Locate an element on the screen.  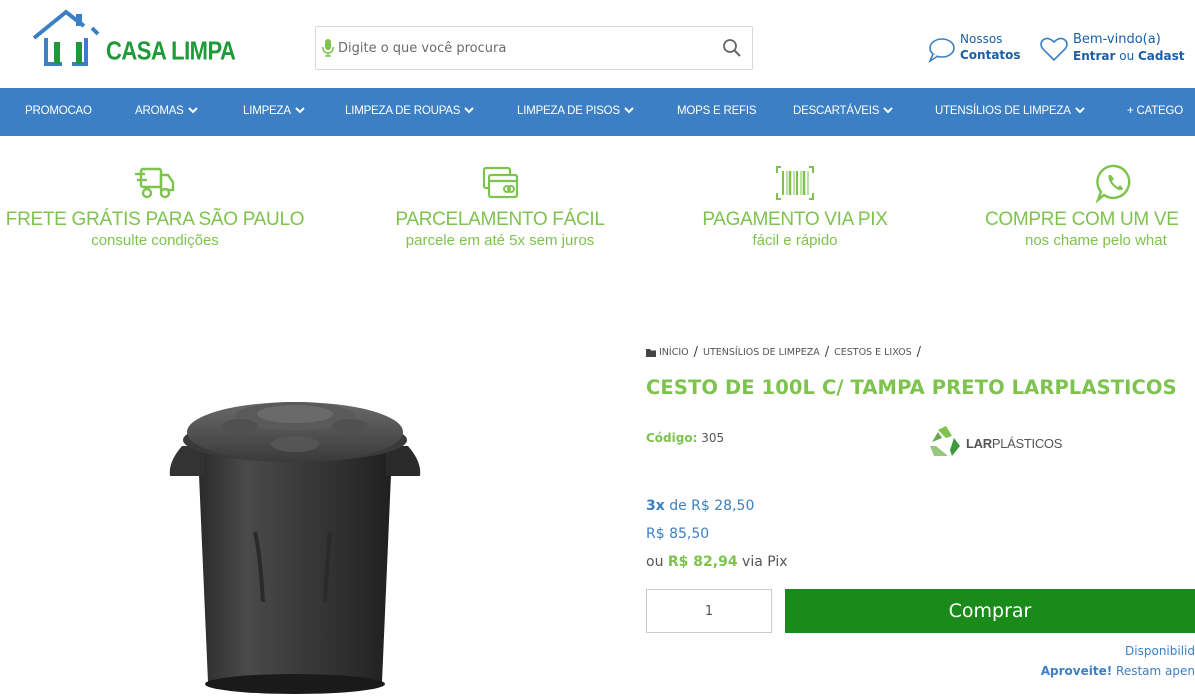
pix-price: ou R$ 82,94 via Pix is located at coordinates (717, 562).